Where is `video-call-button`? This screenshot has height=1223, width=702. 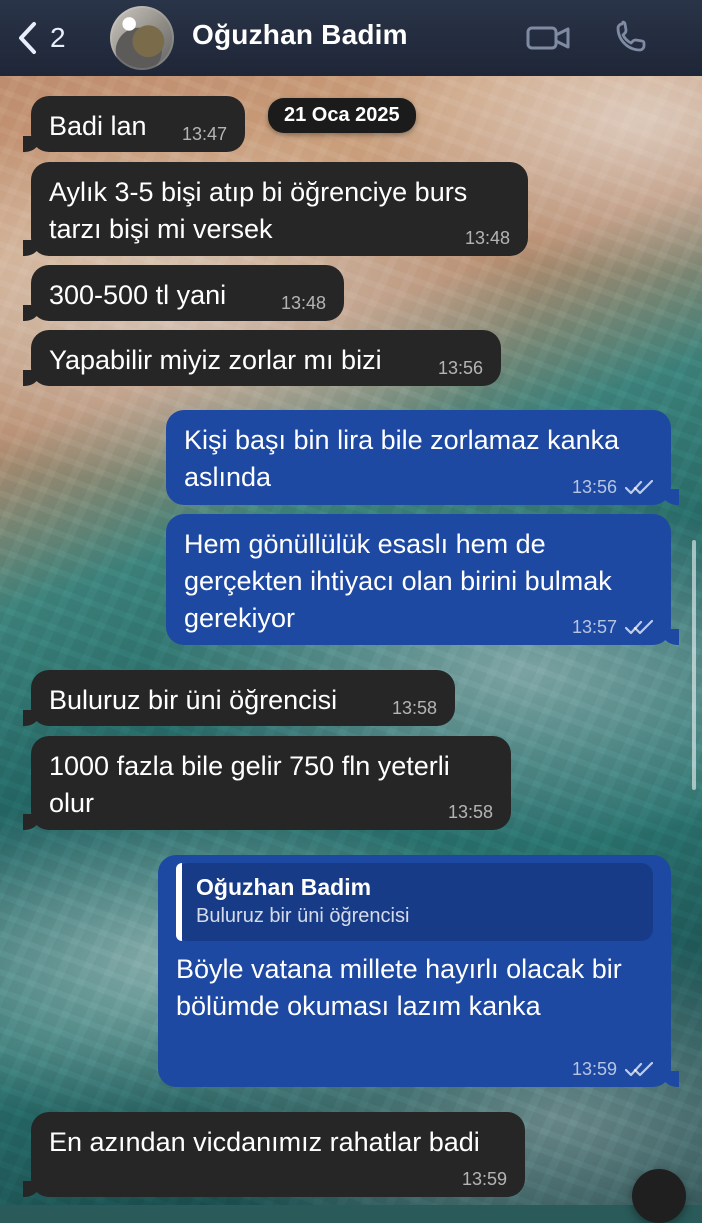
video-call-button is located at coordinates (548, 38).